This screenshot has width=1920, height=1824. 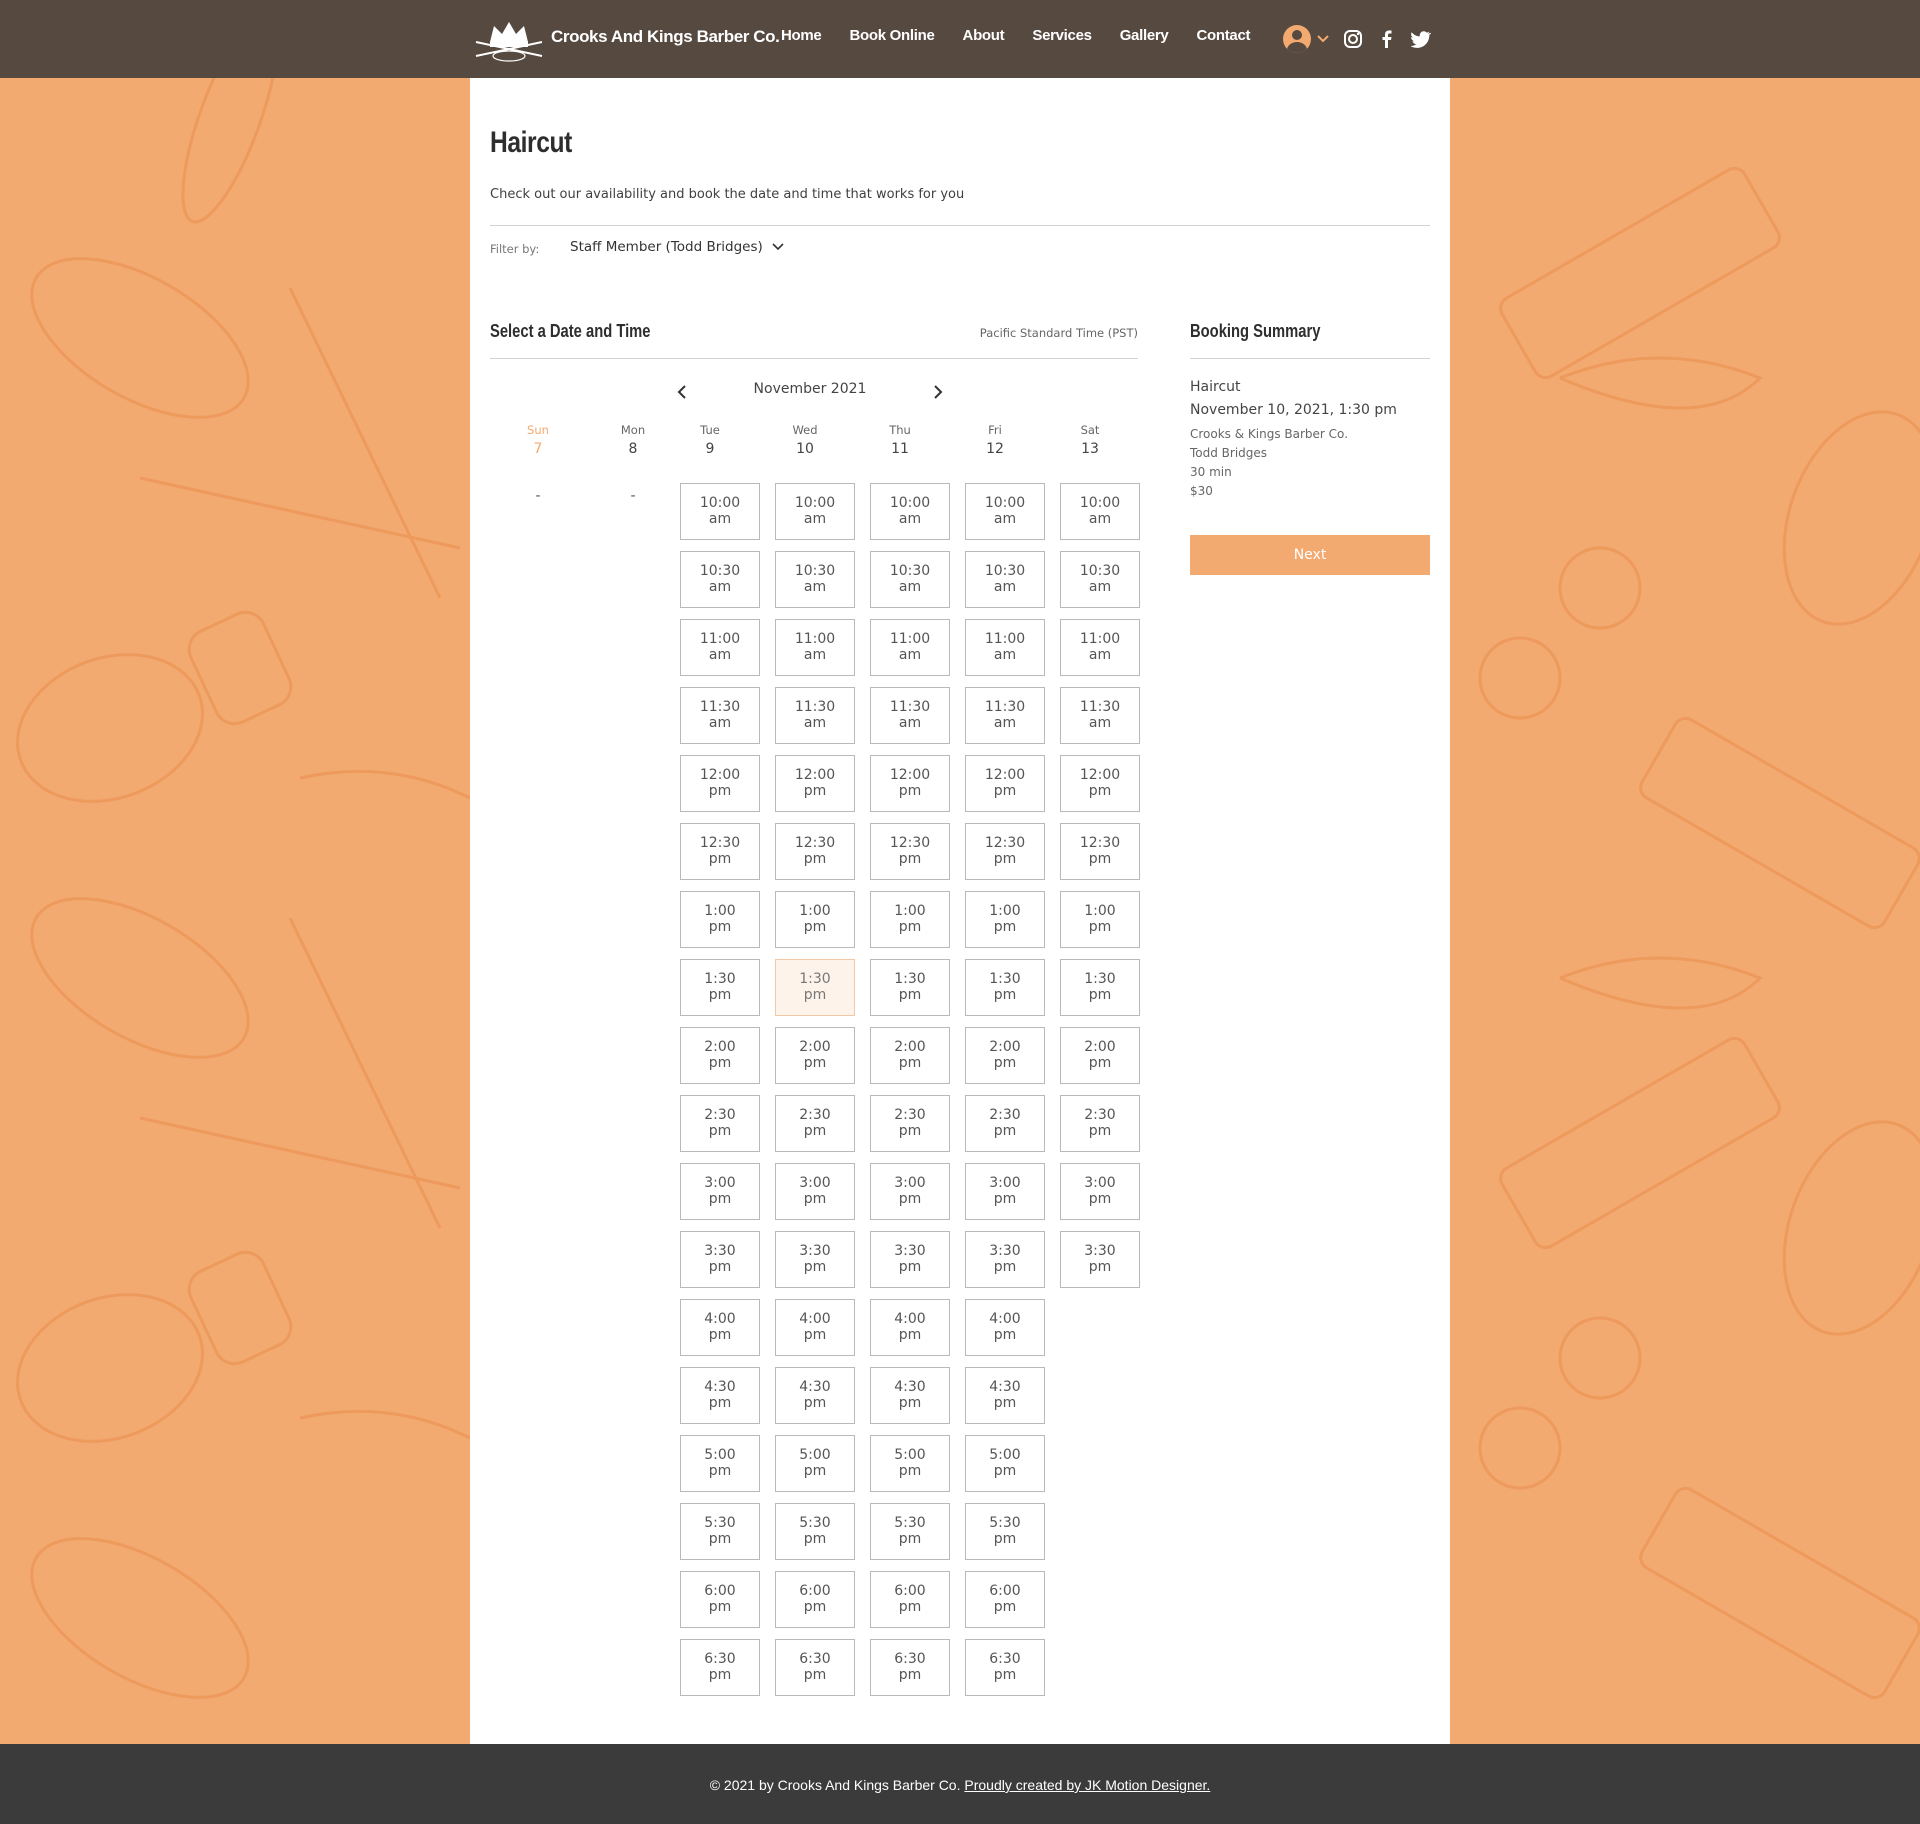 I want to click on time-slot-tue: 12:00 pm, so click(x=720, y=783).